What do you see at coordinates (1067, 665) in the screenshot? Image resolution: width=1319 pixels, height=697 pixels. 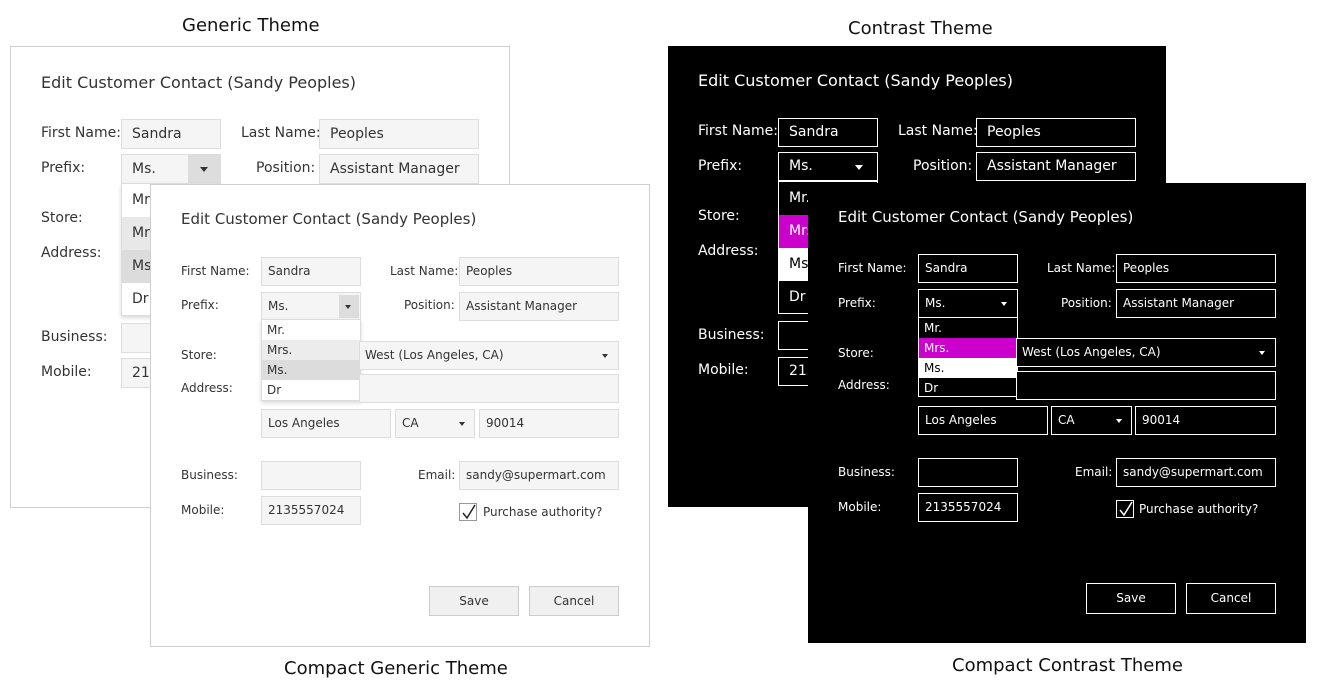 I see `caption-compact-contrast-theme: Compact Contrast Theme` at bounding box center [1067, 665].